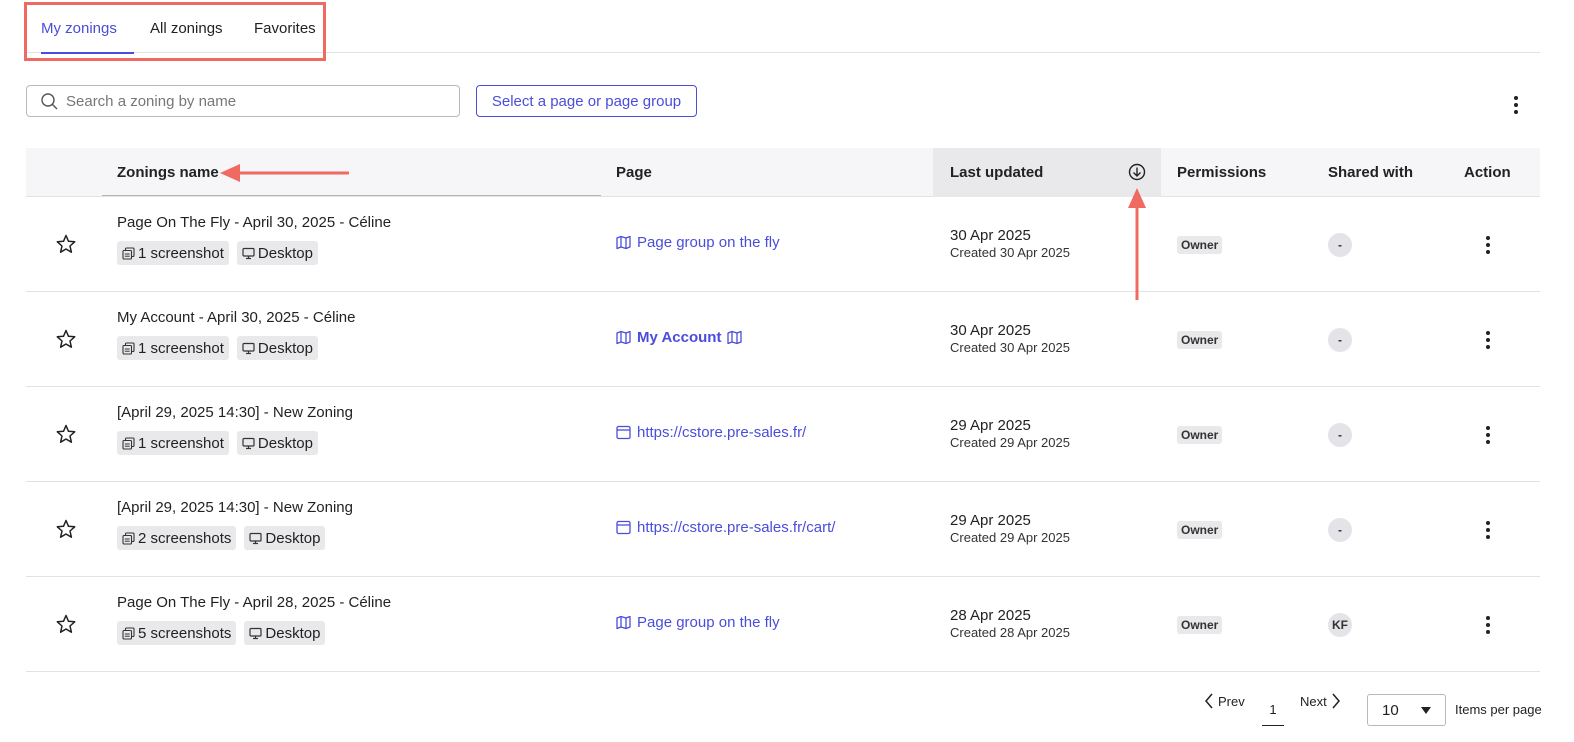  I want to click on last-updated-cell: 29 Apr 2025 Created 29 Apr 2025, so click(1010, 528).